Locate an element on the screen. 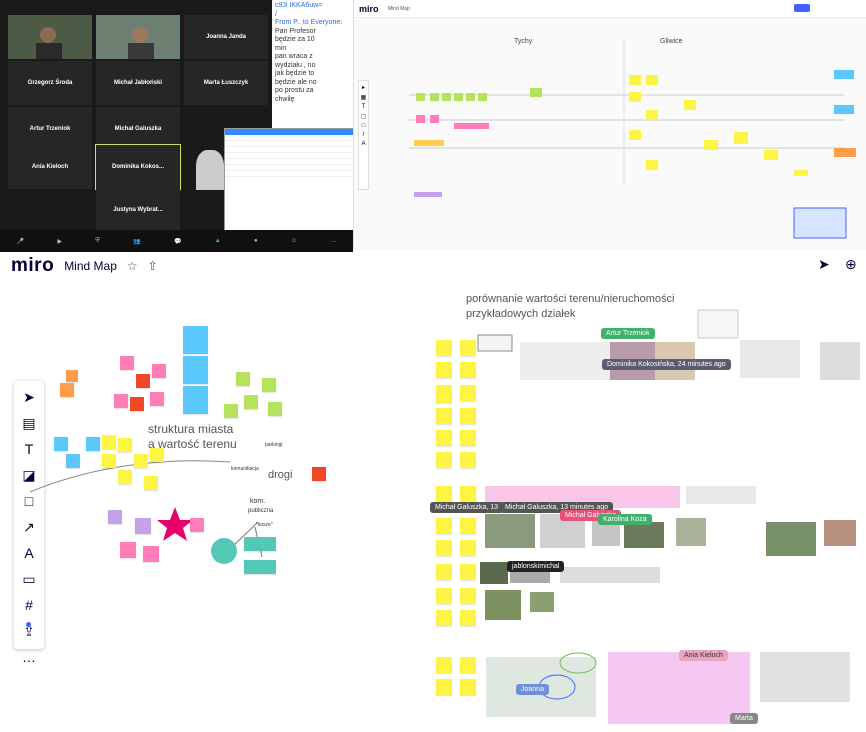 Image resolution: width=866 pixels, height=732 pixels. parkingi-label: parkingi is located at coordinates (274, 445).